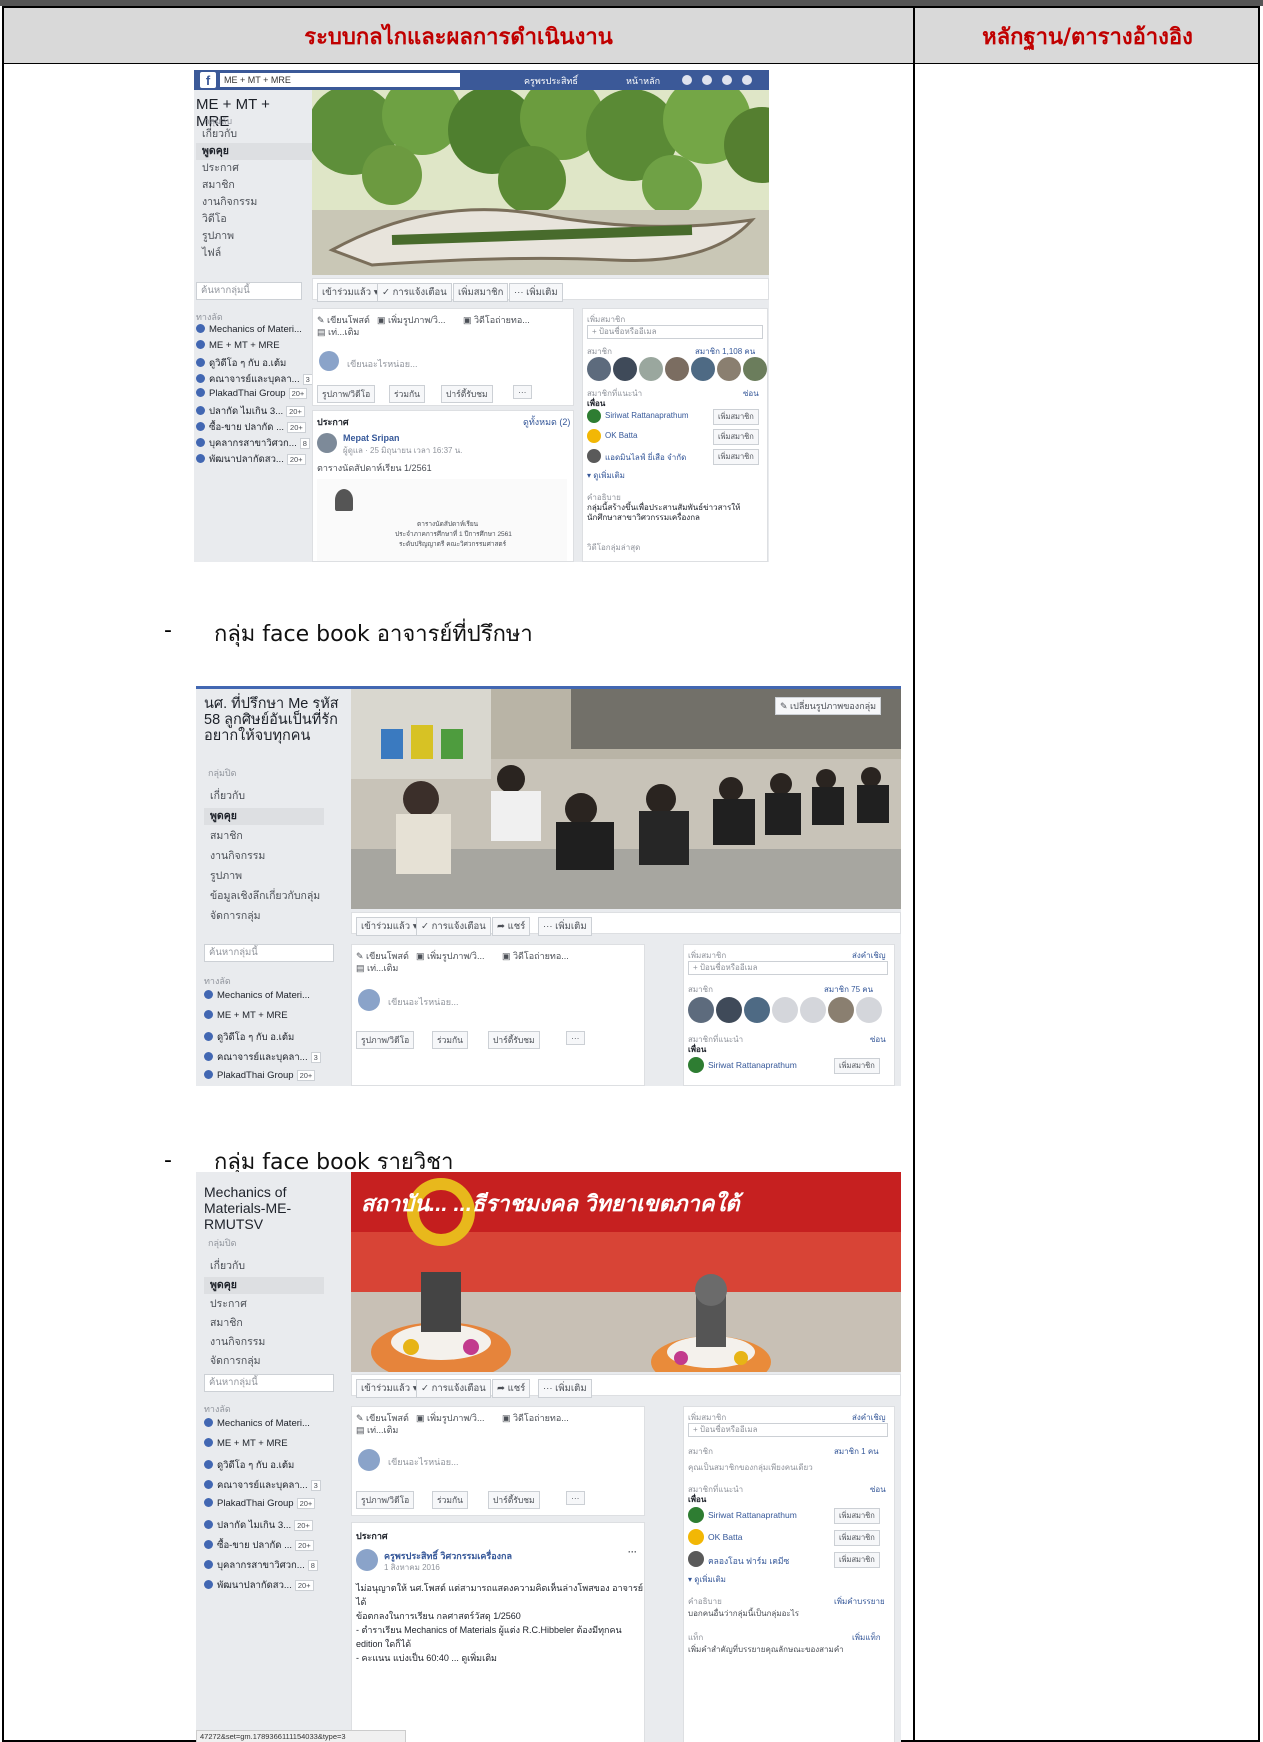 Image resolution: width=1263 pixels, height=1742 pixels. What do you see at coordinates (264, 1323) in the screenshot?
I see `nav-item: สมาชิก` at bounding box center [264, 1323].